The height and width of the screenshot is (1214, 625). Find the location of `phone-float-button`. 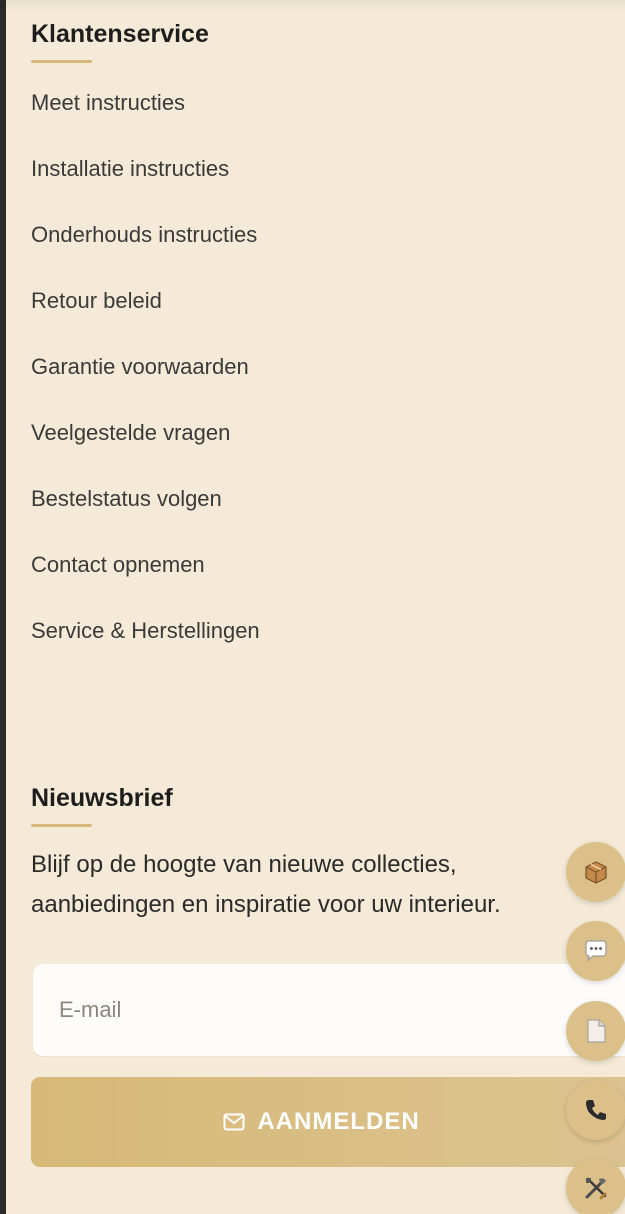

phone-float-button is located at coordinates (595, 1110).